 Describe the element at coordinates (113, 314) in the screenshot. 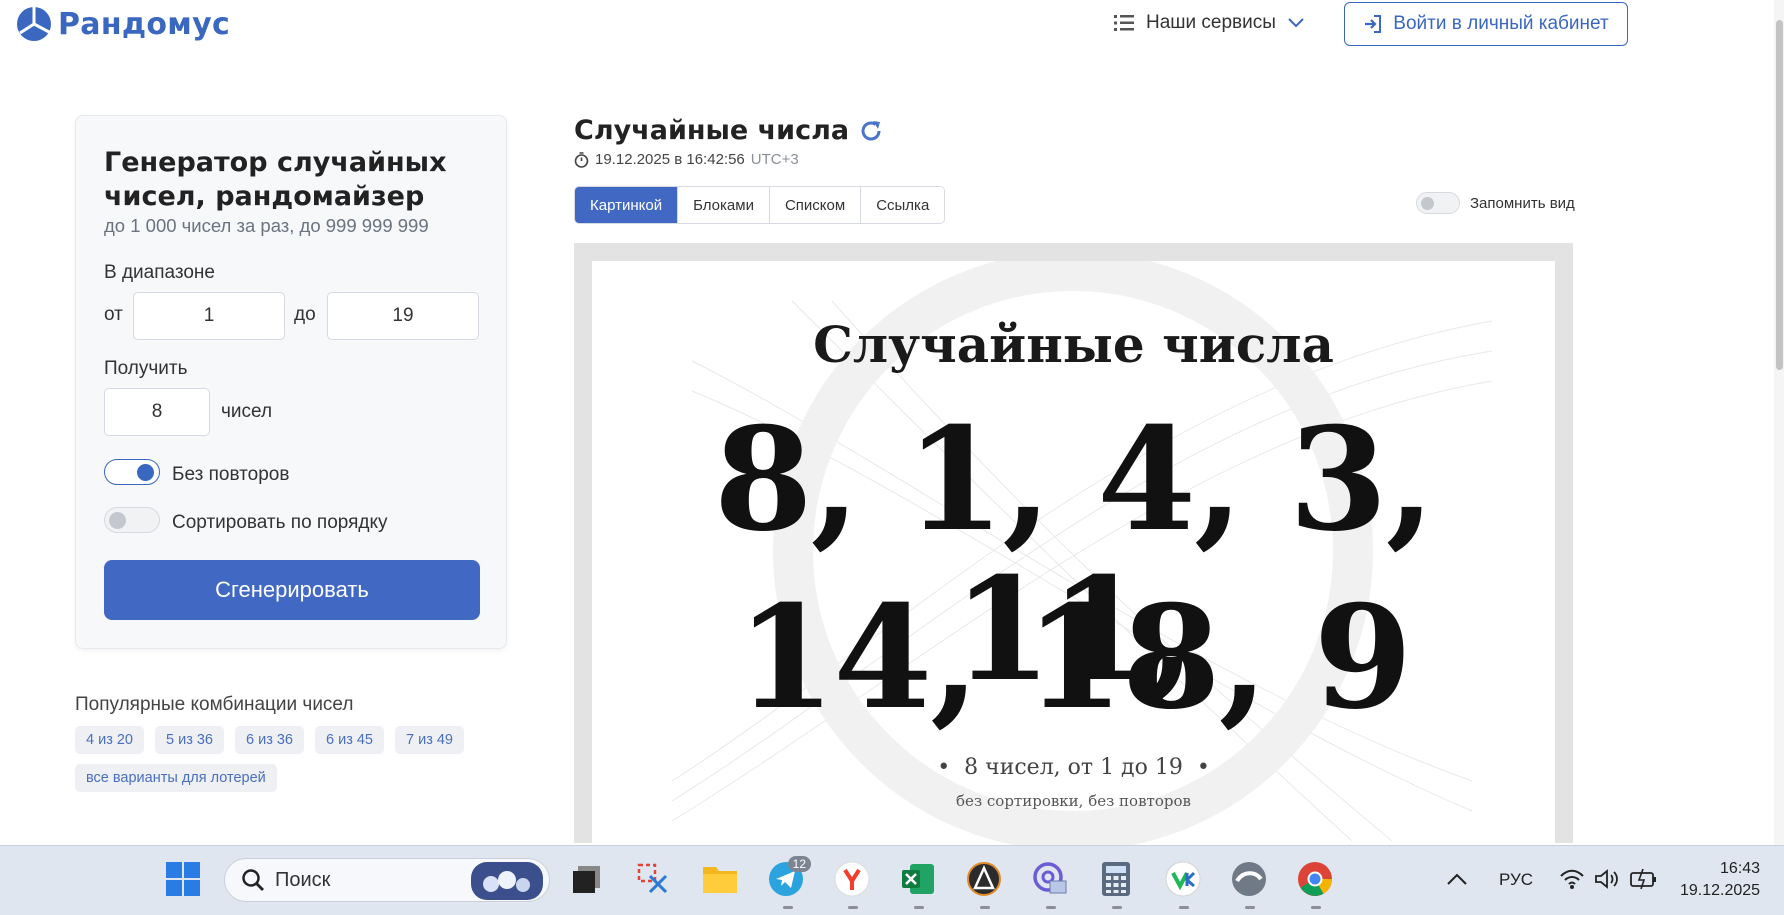

I see `from-label: от` at that location.